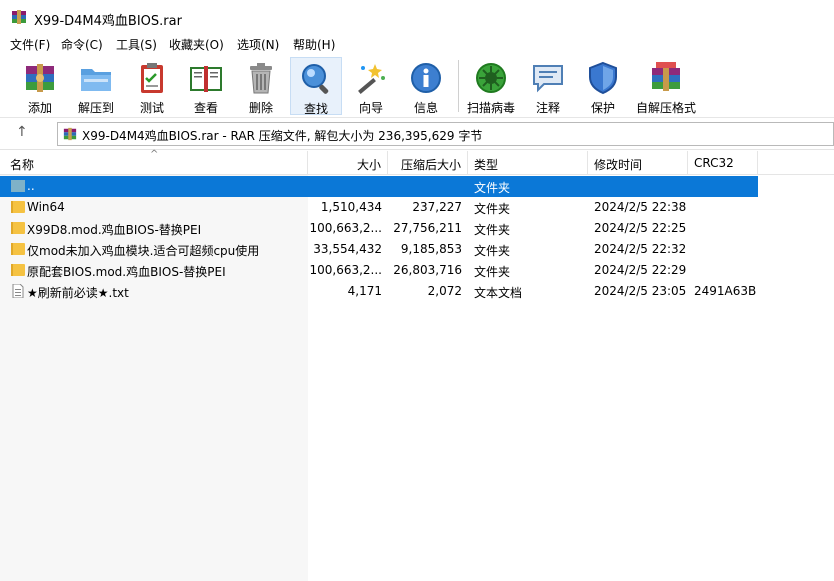  I want to click on column-packed-label: 压缩后大小, so click(430, 165).